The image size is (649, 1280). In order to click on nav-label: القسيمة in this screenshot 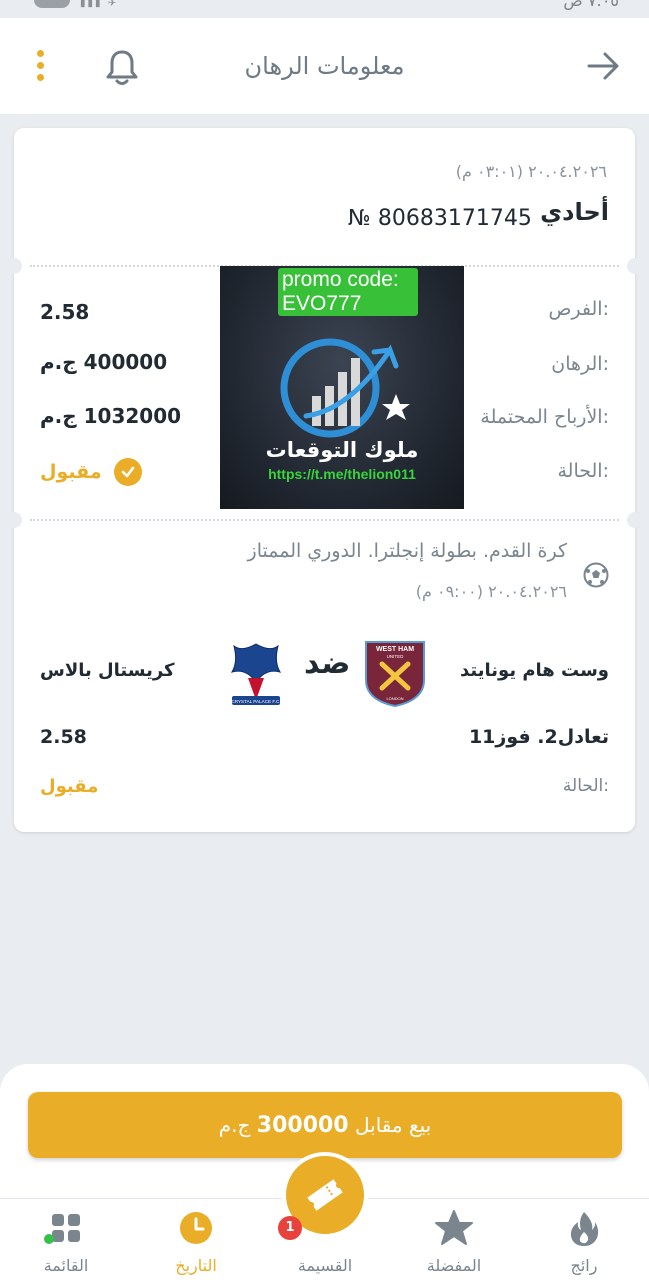, I will do `click(325, 1265)`.